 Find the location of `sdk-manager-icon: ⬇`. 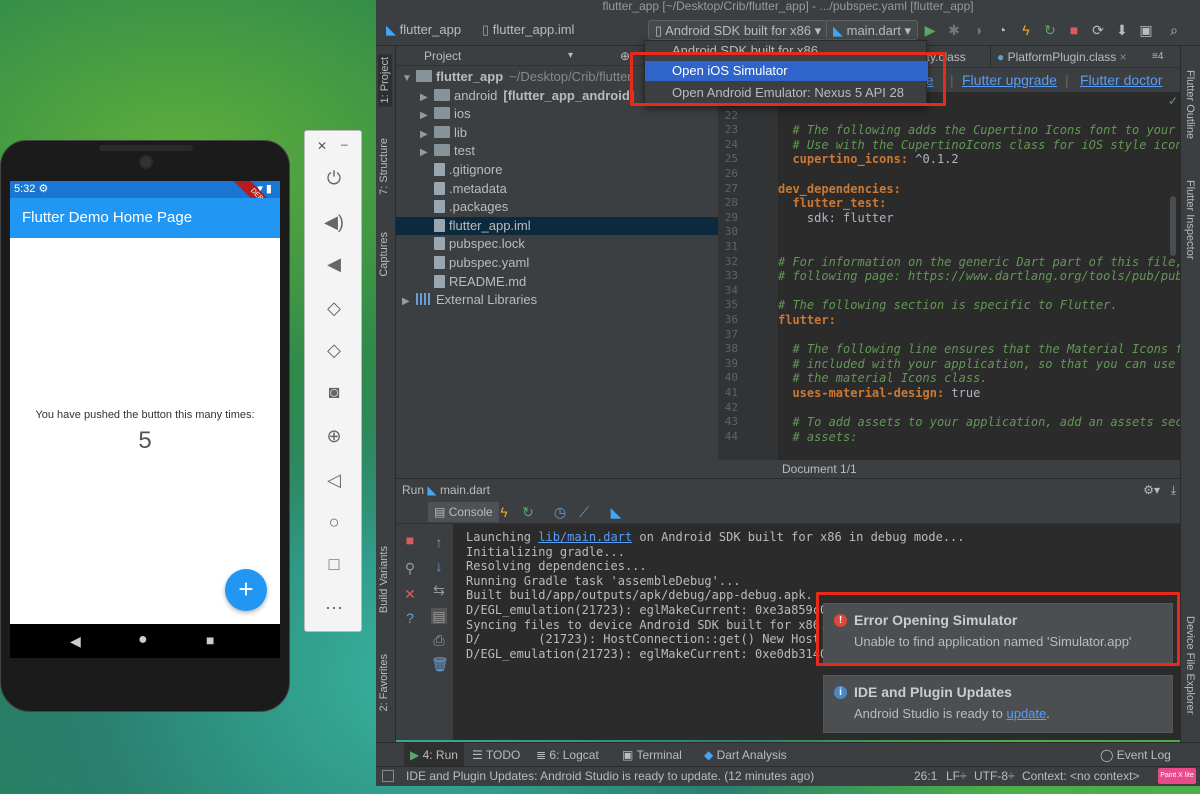

sdk-manager-icon: ⬇ is located at coordinates (1122, 30).